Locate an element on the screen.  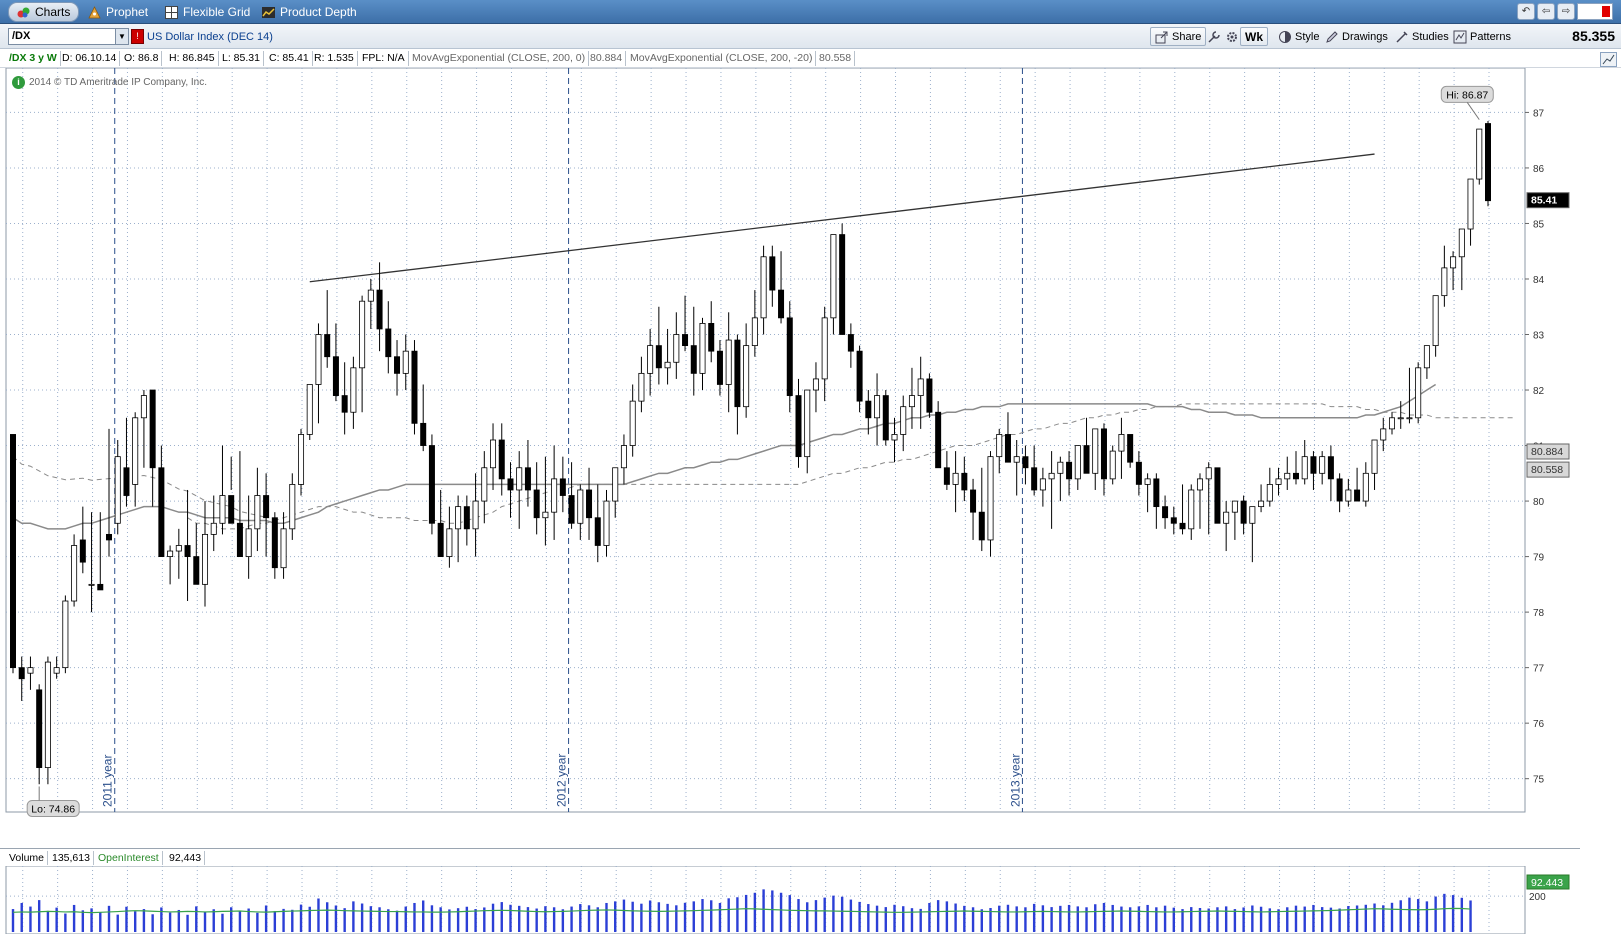
low-label: Lo: 74.86 is located at coordinates (53, 809).